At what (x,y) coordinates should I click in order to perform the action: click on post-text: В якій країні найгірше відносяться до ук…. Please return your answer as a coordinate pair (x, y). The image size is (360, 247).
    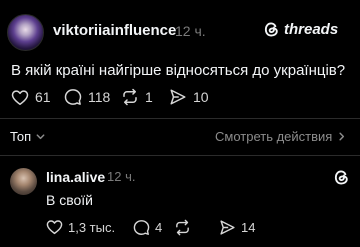
    Looking at the image, I should click on (178, 70).